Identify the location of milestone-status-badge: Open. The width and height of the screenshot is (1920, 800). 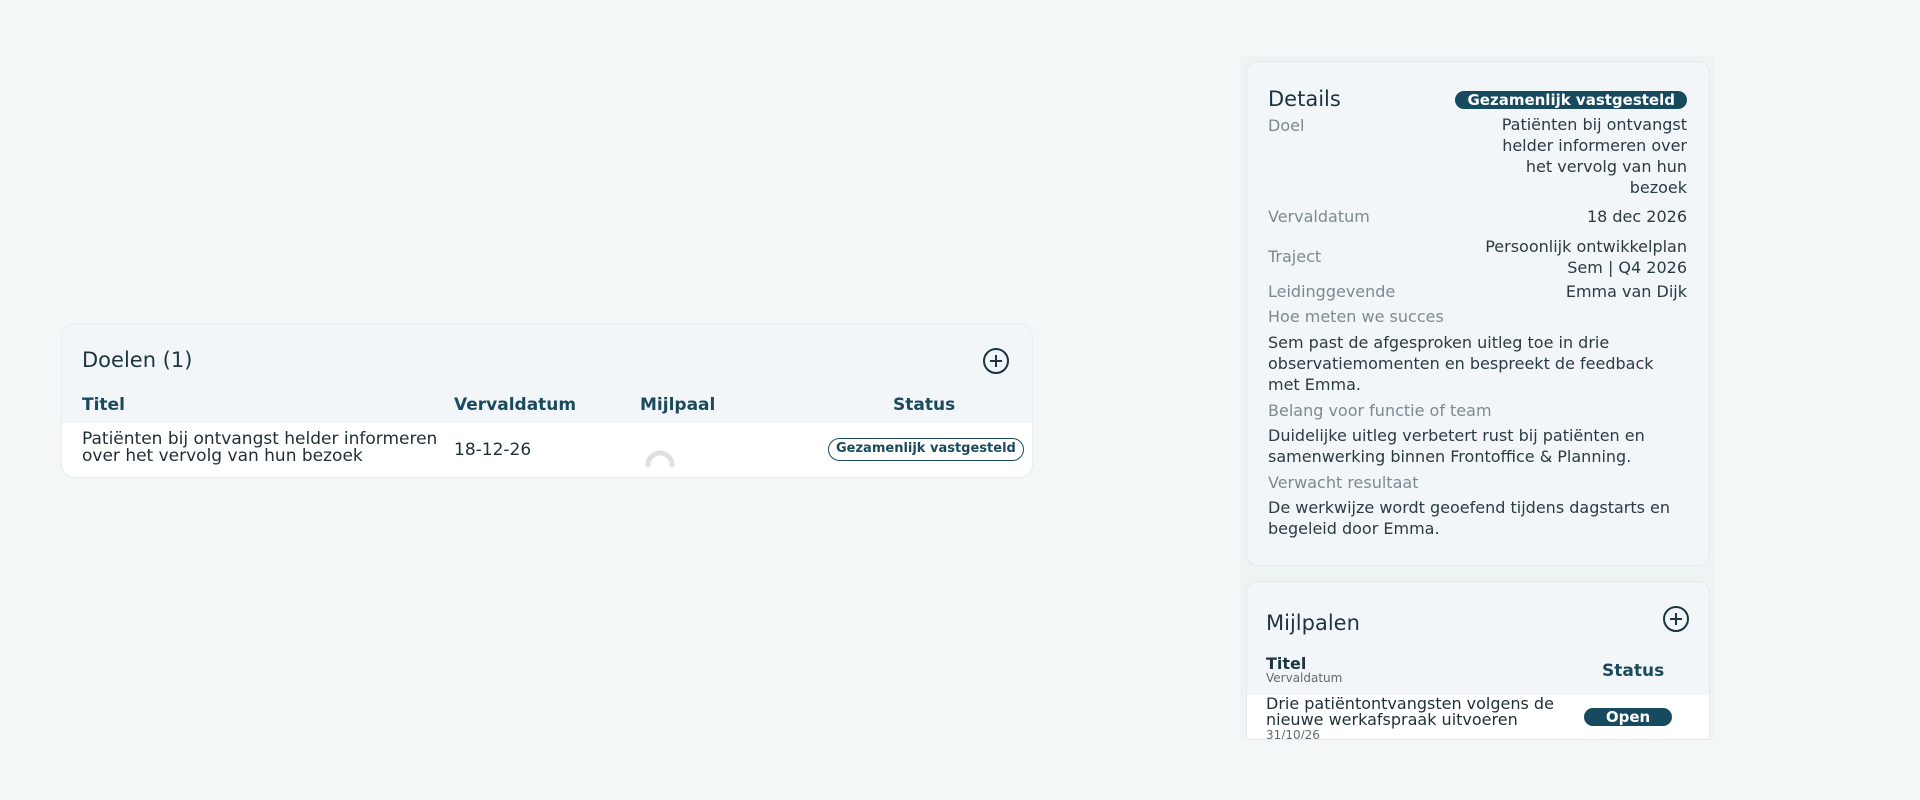
(1628, 717).